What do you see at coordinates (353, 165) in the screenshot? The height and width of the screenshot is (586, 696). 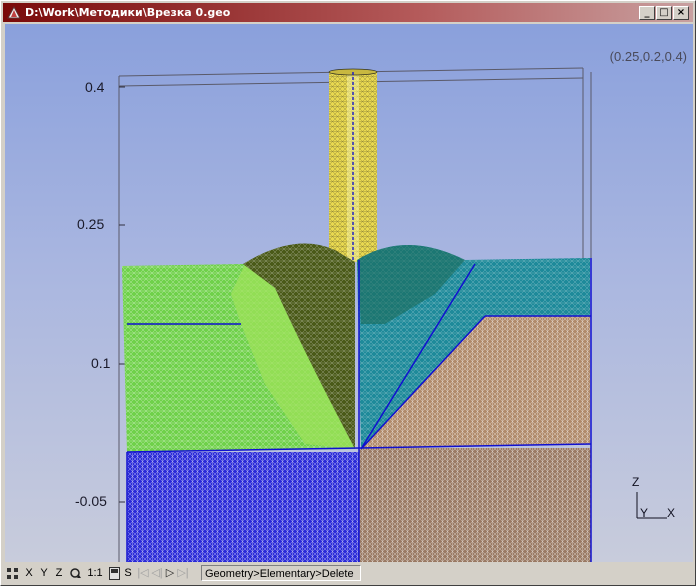 I see `pipe-cylinder` at bounding box center [353, 165].